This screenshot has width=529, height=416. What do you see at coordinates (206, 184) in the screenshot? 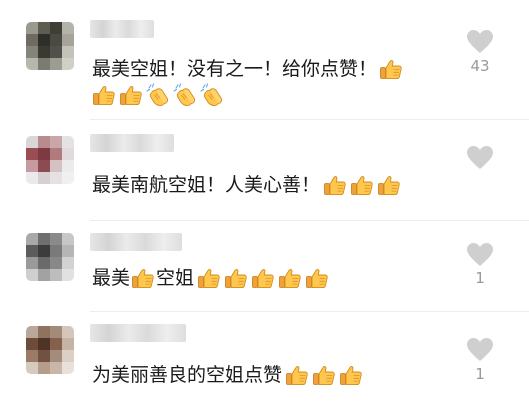
I see `comment-body: 最美南航空姐！人美心善！` at bounding box center [206, 184].